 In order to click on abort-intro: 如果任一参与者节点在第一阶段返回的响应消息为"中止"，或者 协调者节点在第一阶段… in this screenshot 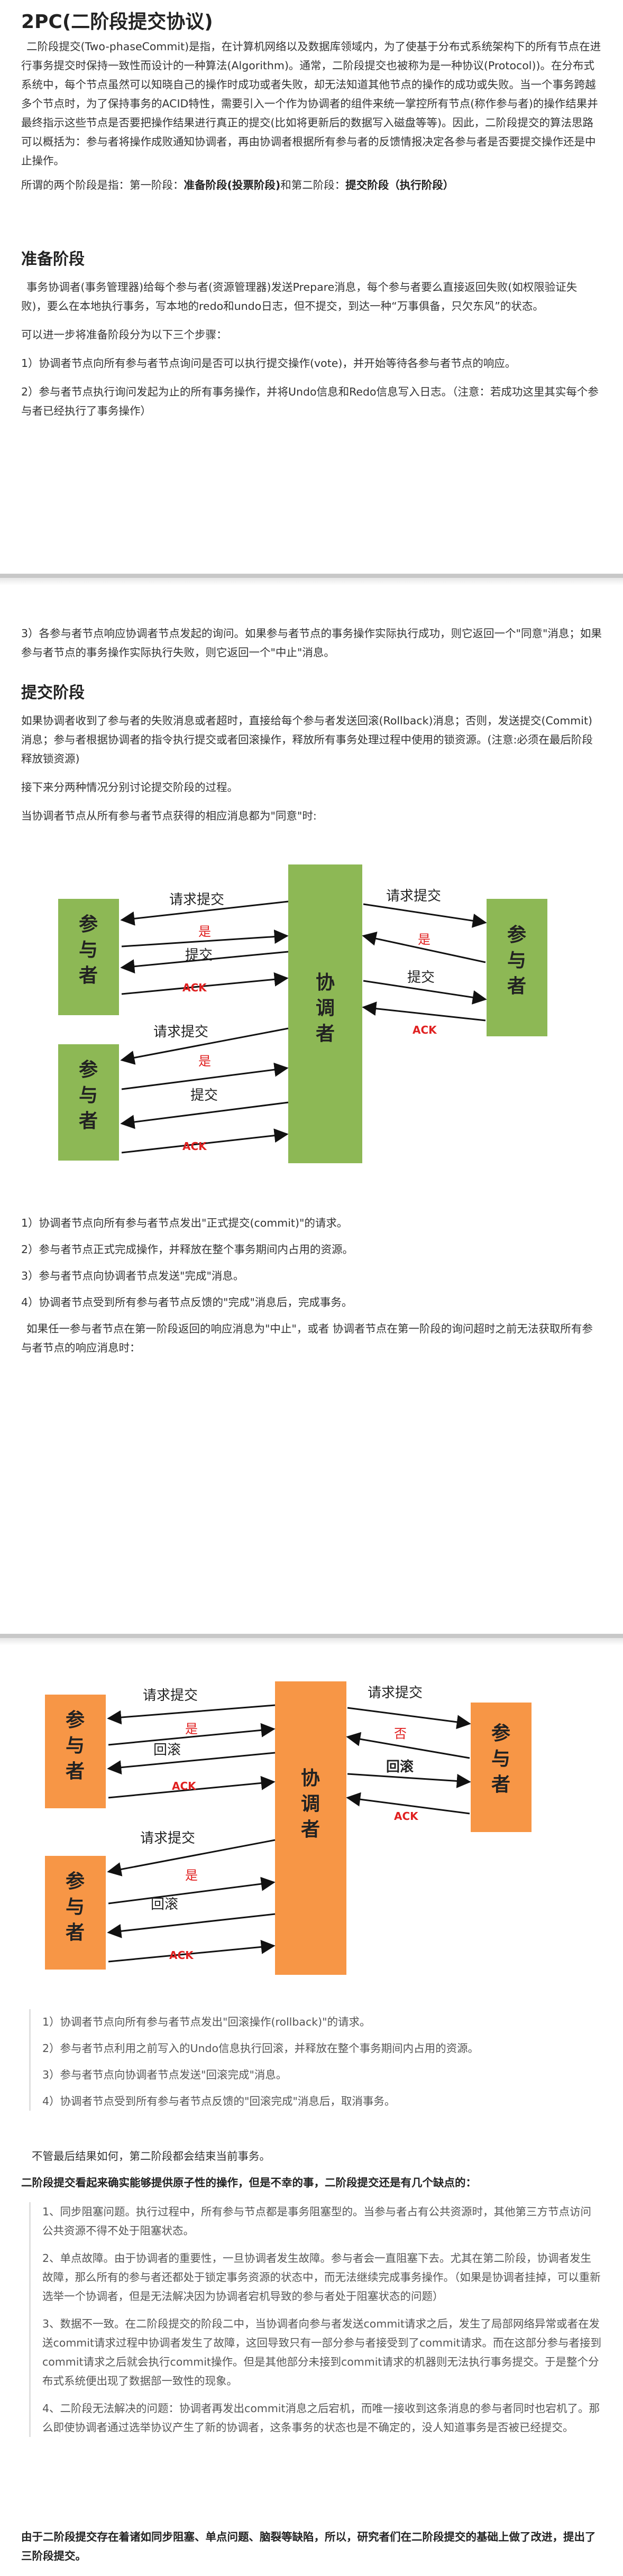, I will do `click(307, 1338)`.